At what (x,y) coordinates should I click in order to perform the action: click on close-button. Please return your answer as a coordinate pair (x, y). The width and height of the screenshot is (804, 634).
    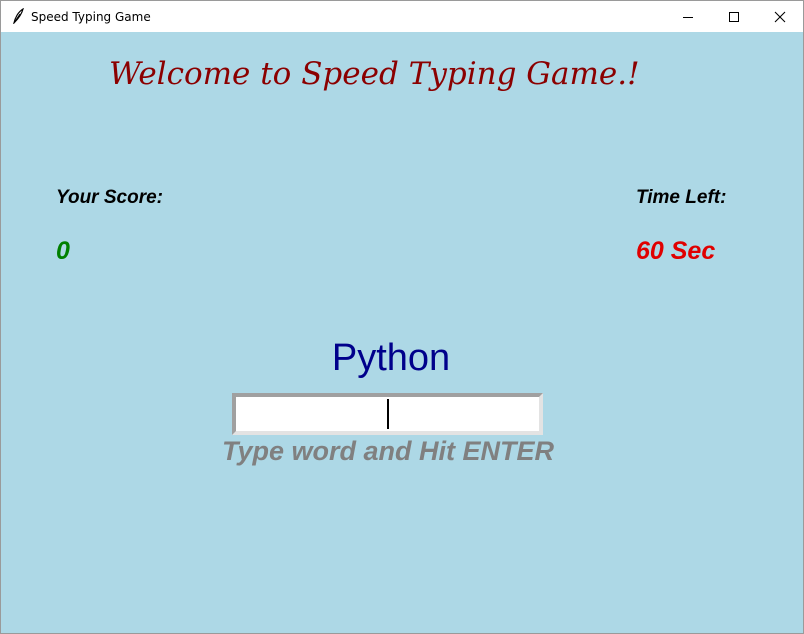
    Looking at the image, I should click on (780, 16).